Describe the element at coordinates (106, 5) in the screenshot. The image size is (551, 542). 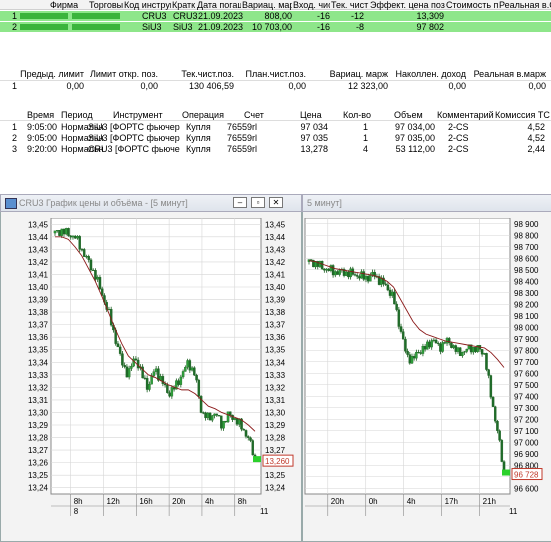
I see `col-header: Торговый сч` at that location.